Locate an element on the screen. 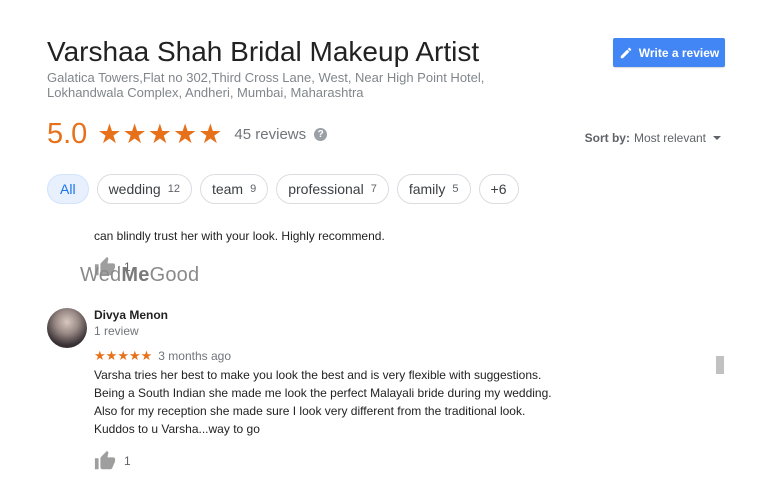  avatar is located at coordinates (67, 328).